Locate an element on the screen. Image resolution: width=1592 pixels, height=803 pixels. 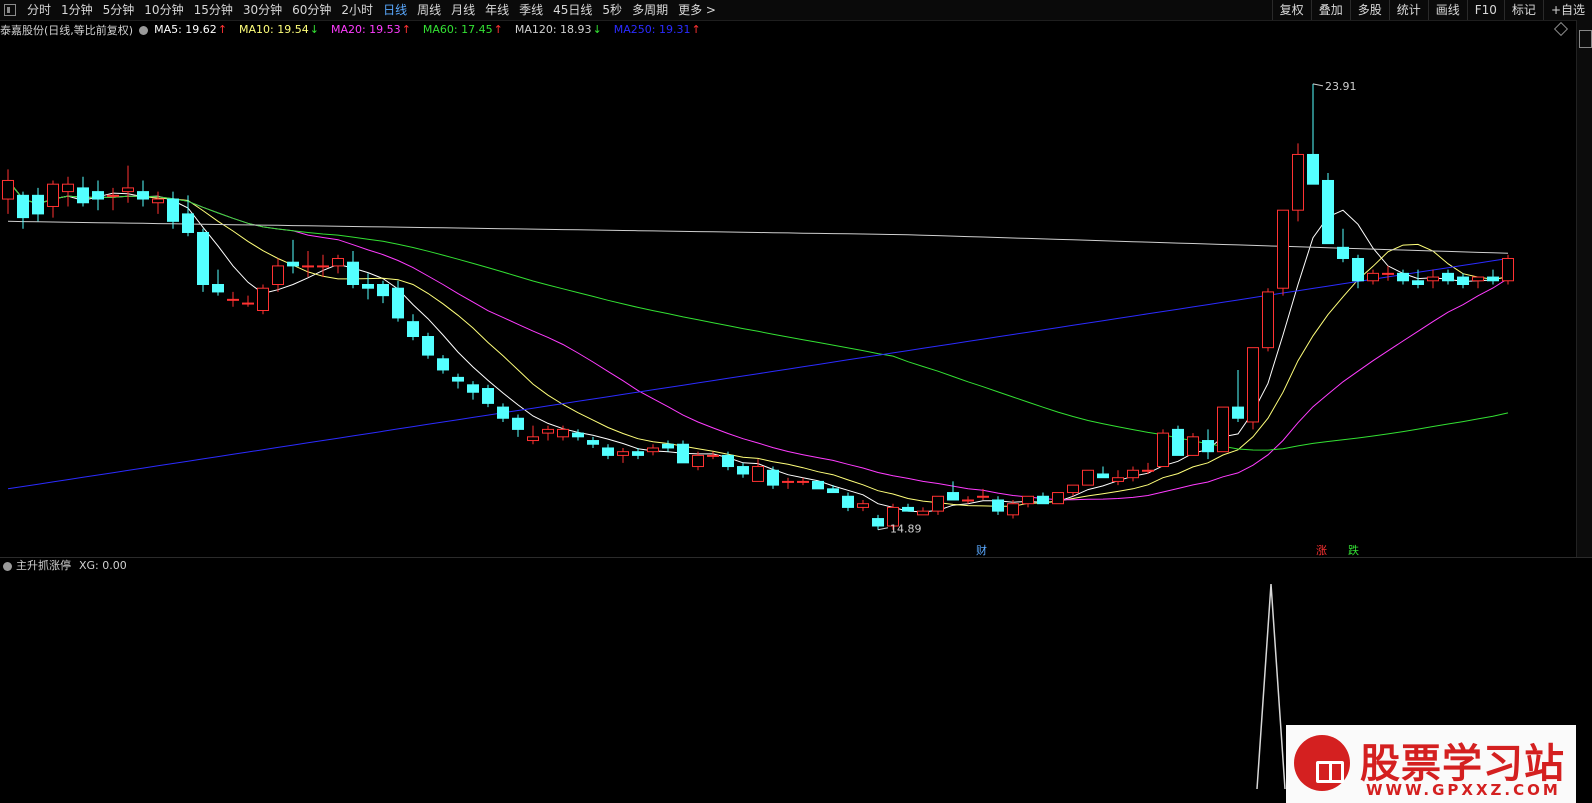
period-tab-14: 5秒 is located at coordinates (612, 10).